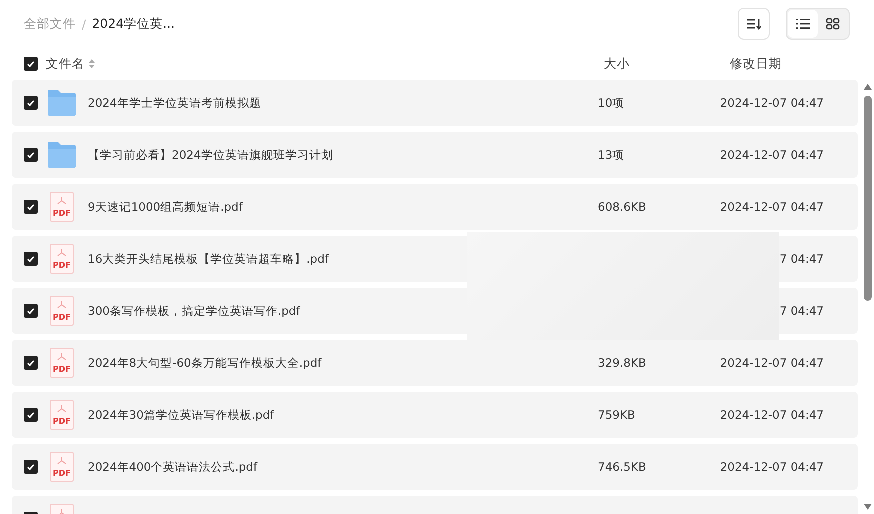  What do you see at coordinates (611, 103) in the screenshot?
I see `file-size: 10项` at bounding box center [611, 103].